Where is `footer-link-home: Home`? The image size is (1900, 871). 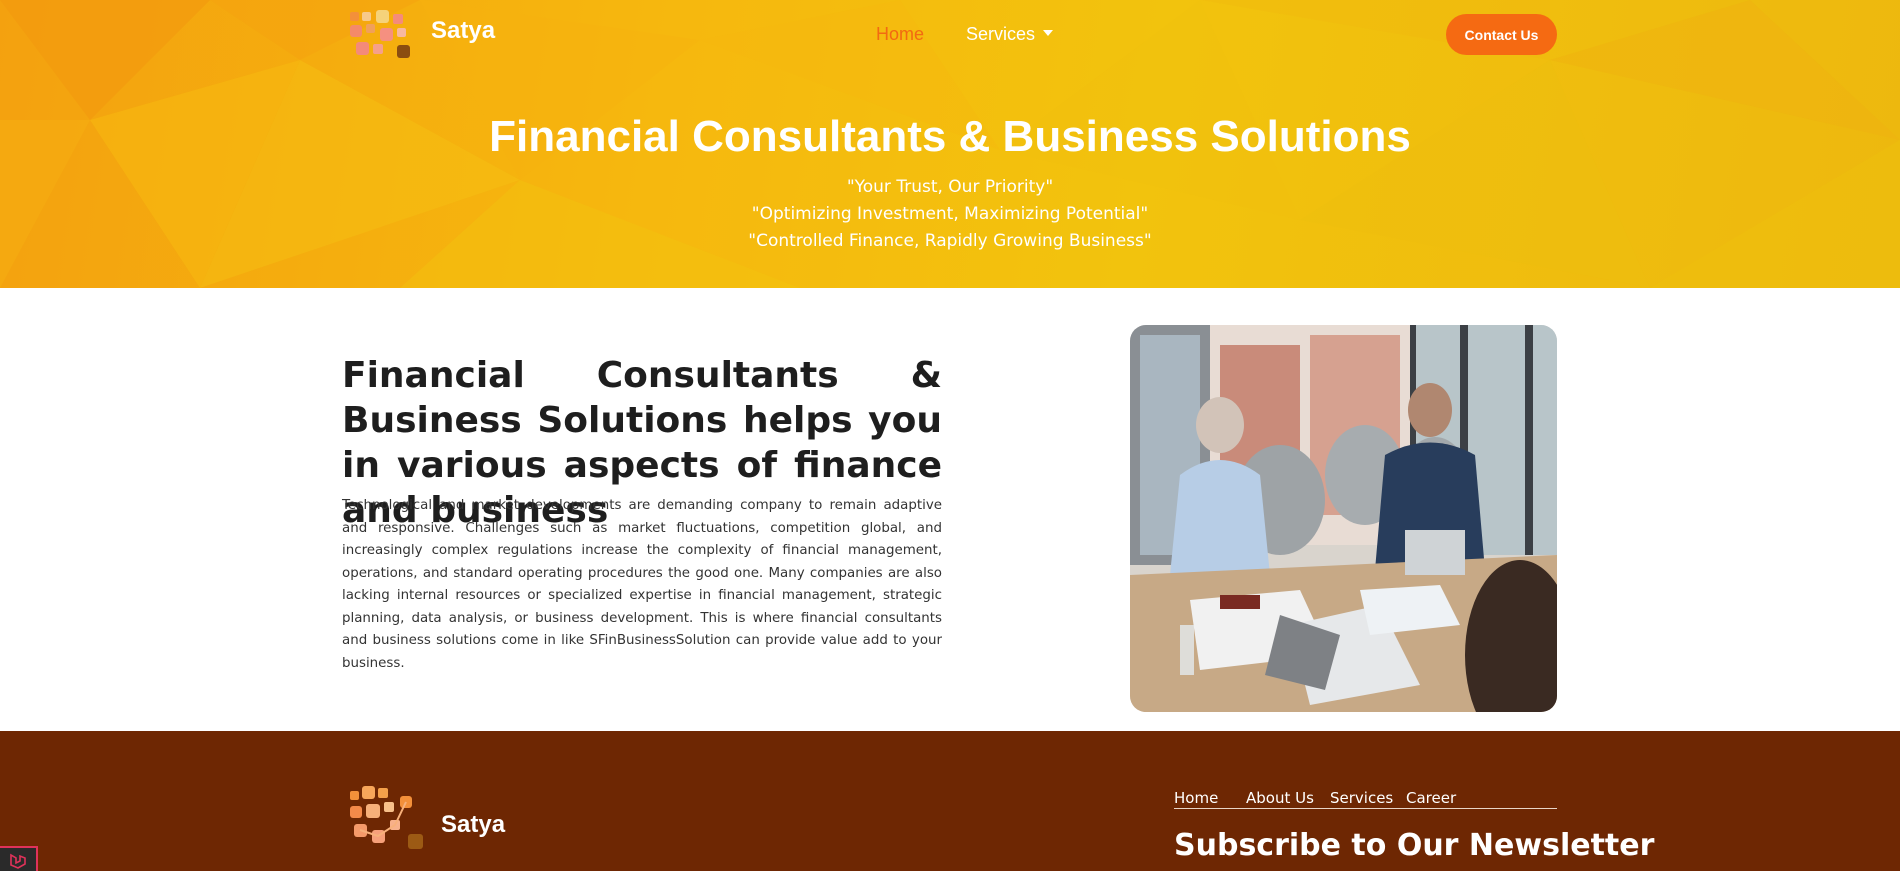
footer-link-home: Home is located at coordinates (1196, 798).